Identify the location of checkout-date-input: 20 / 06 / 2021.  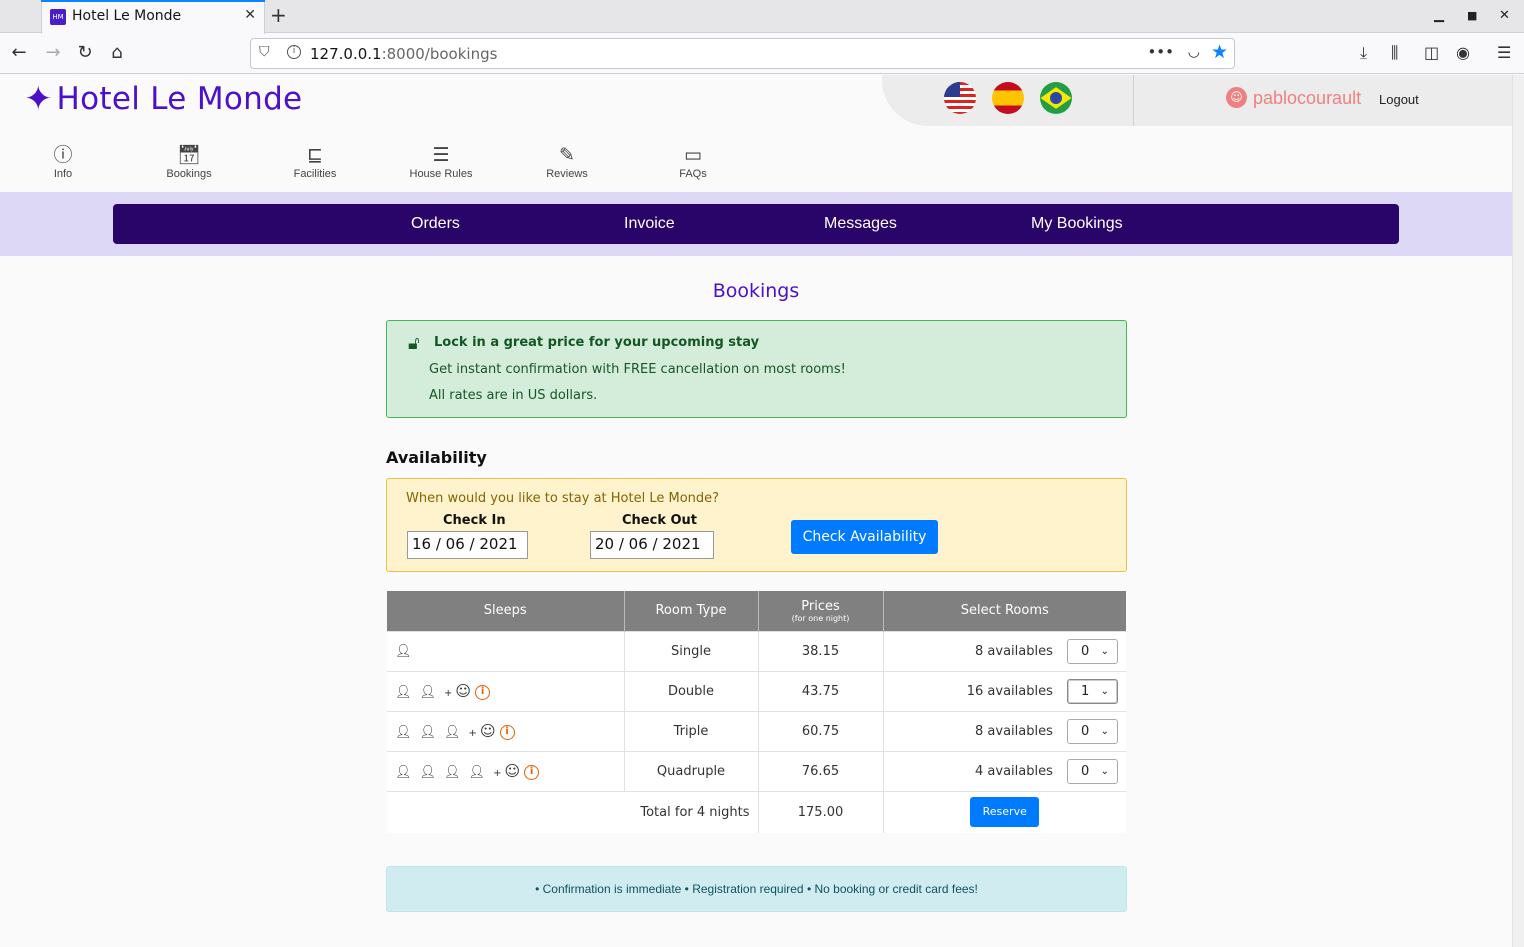
(652, 545).